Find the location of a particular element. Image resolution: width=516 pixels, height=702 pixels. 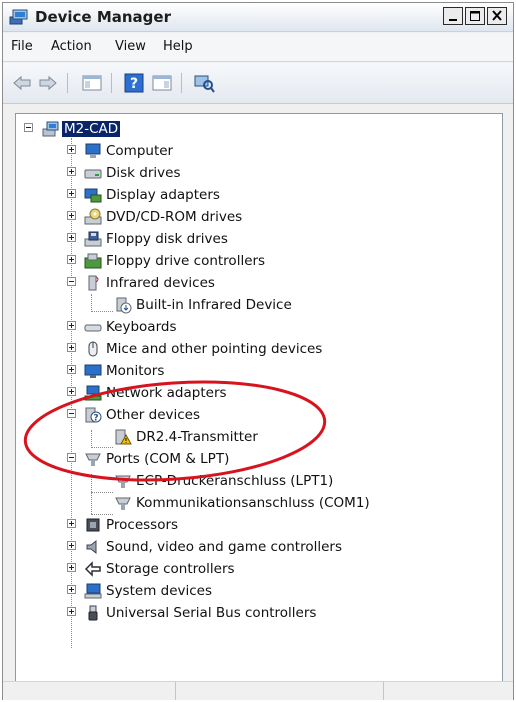

keyboard-icon is located at coordinates (93, 328).